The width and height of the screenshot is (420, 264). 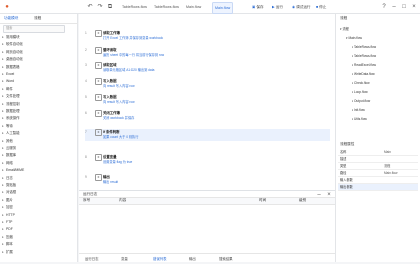 What do you see at coordinates (359, 119) in the screenshot?
I see `tree-node: ▪ Utils.flow` at bounding box center [359, 119].